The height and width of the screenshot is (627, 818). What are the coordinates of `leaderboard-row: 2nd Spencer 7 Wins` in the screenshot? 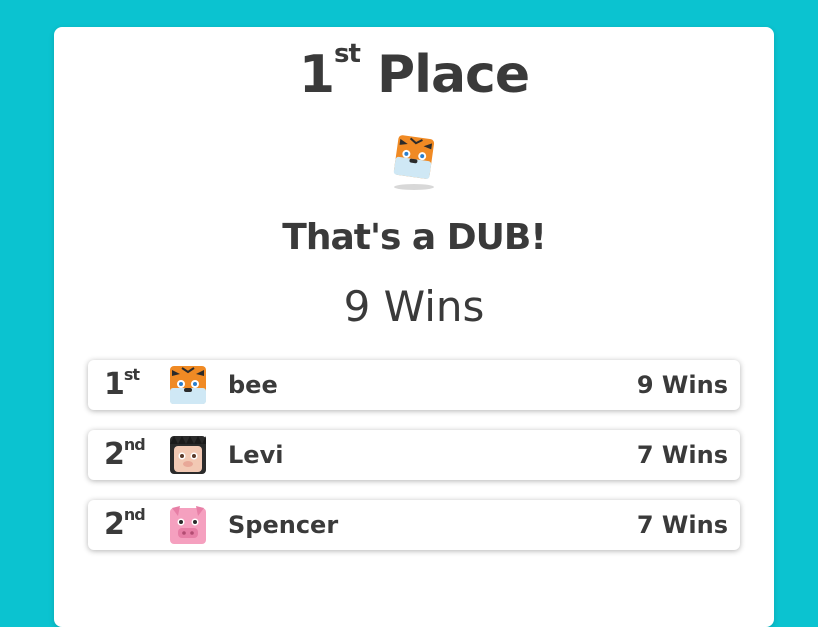 It's located at (414, 525).